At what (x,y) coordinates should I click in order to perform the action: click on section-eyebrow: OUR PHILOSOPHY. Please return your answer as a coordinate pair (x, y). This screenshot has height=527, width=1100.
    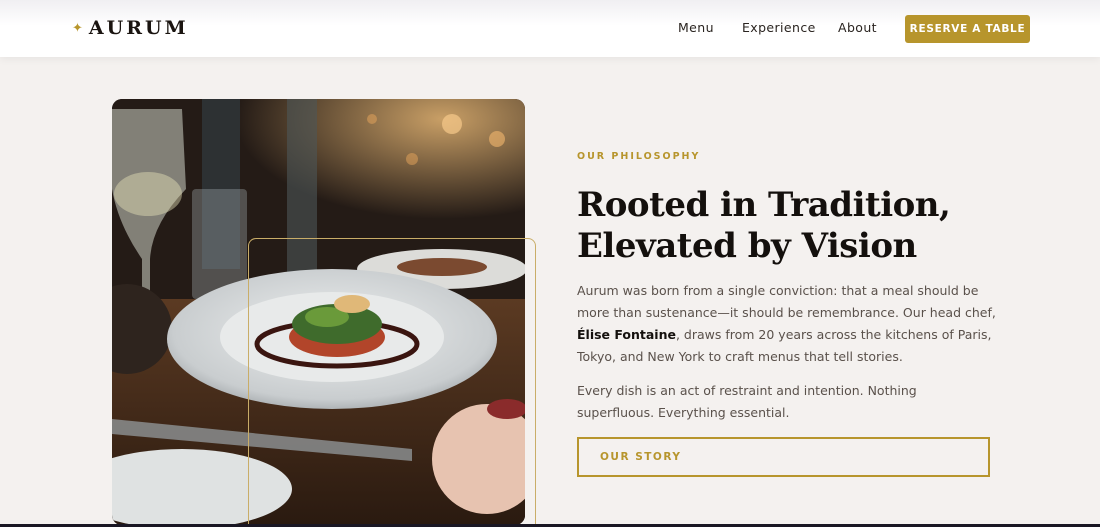
    Looking at the image, I should click on (639, 156).